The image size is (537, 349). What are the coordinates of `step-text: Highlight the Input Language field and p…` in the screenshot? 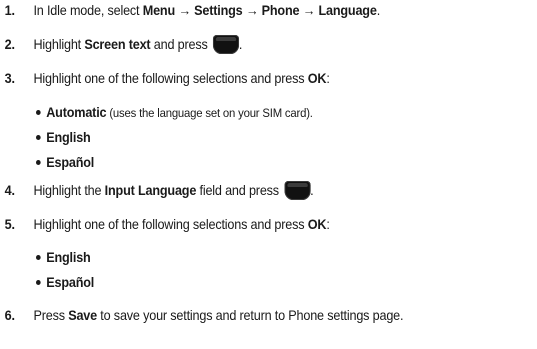 It's located at (173, 191).